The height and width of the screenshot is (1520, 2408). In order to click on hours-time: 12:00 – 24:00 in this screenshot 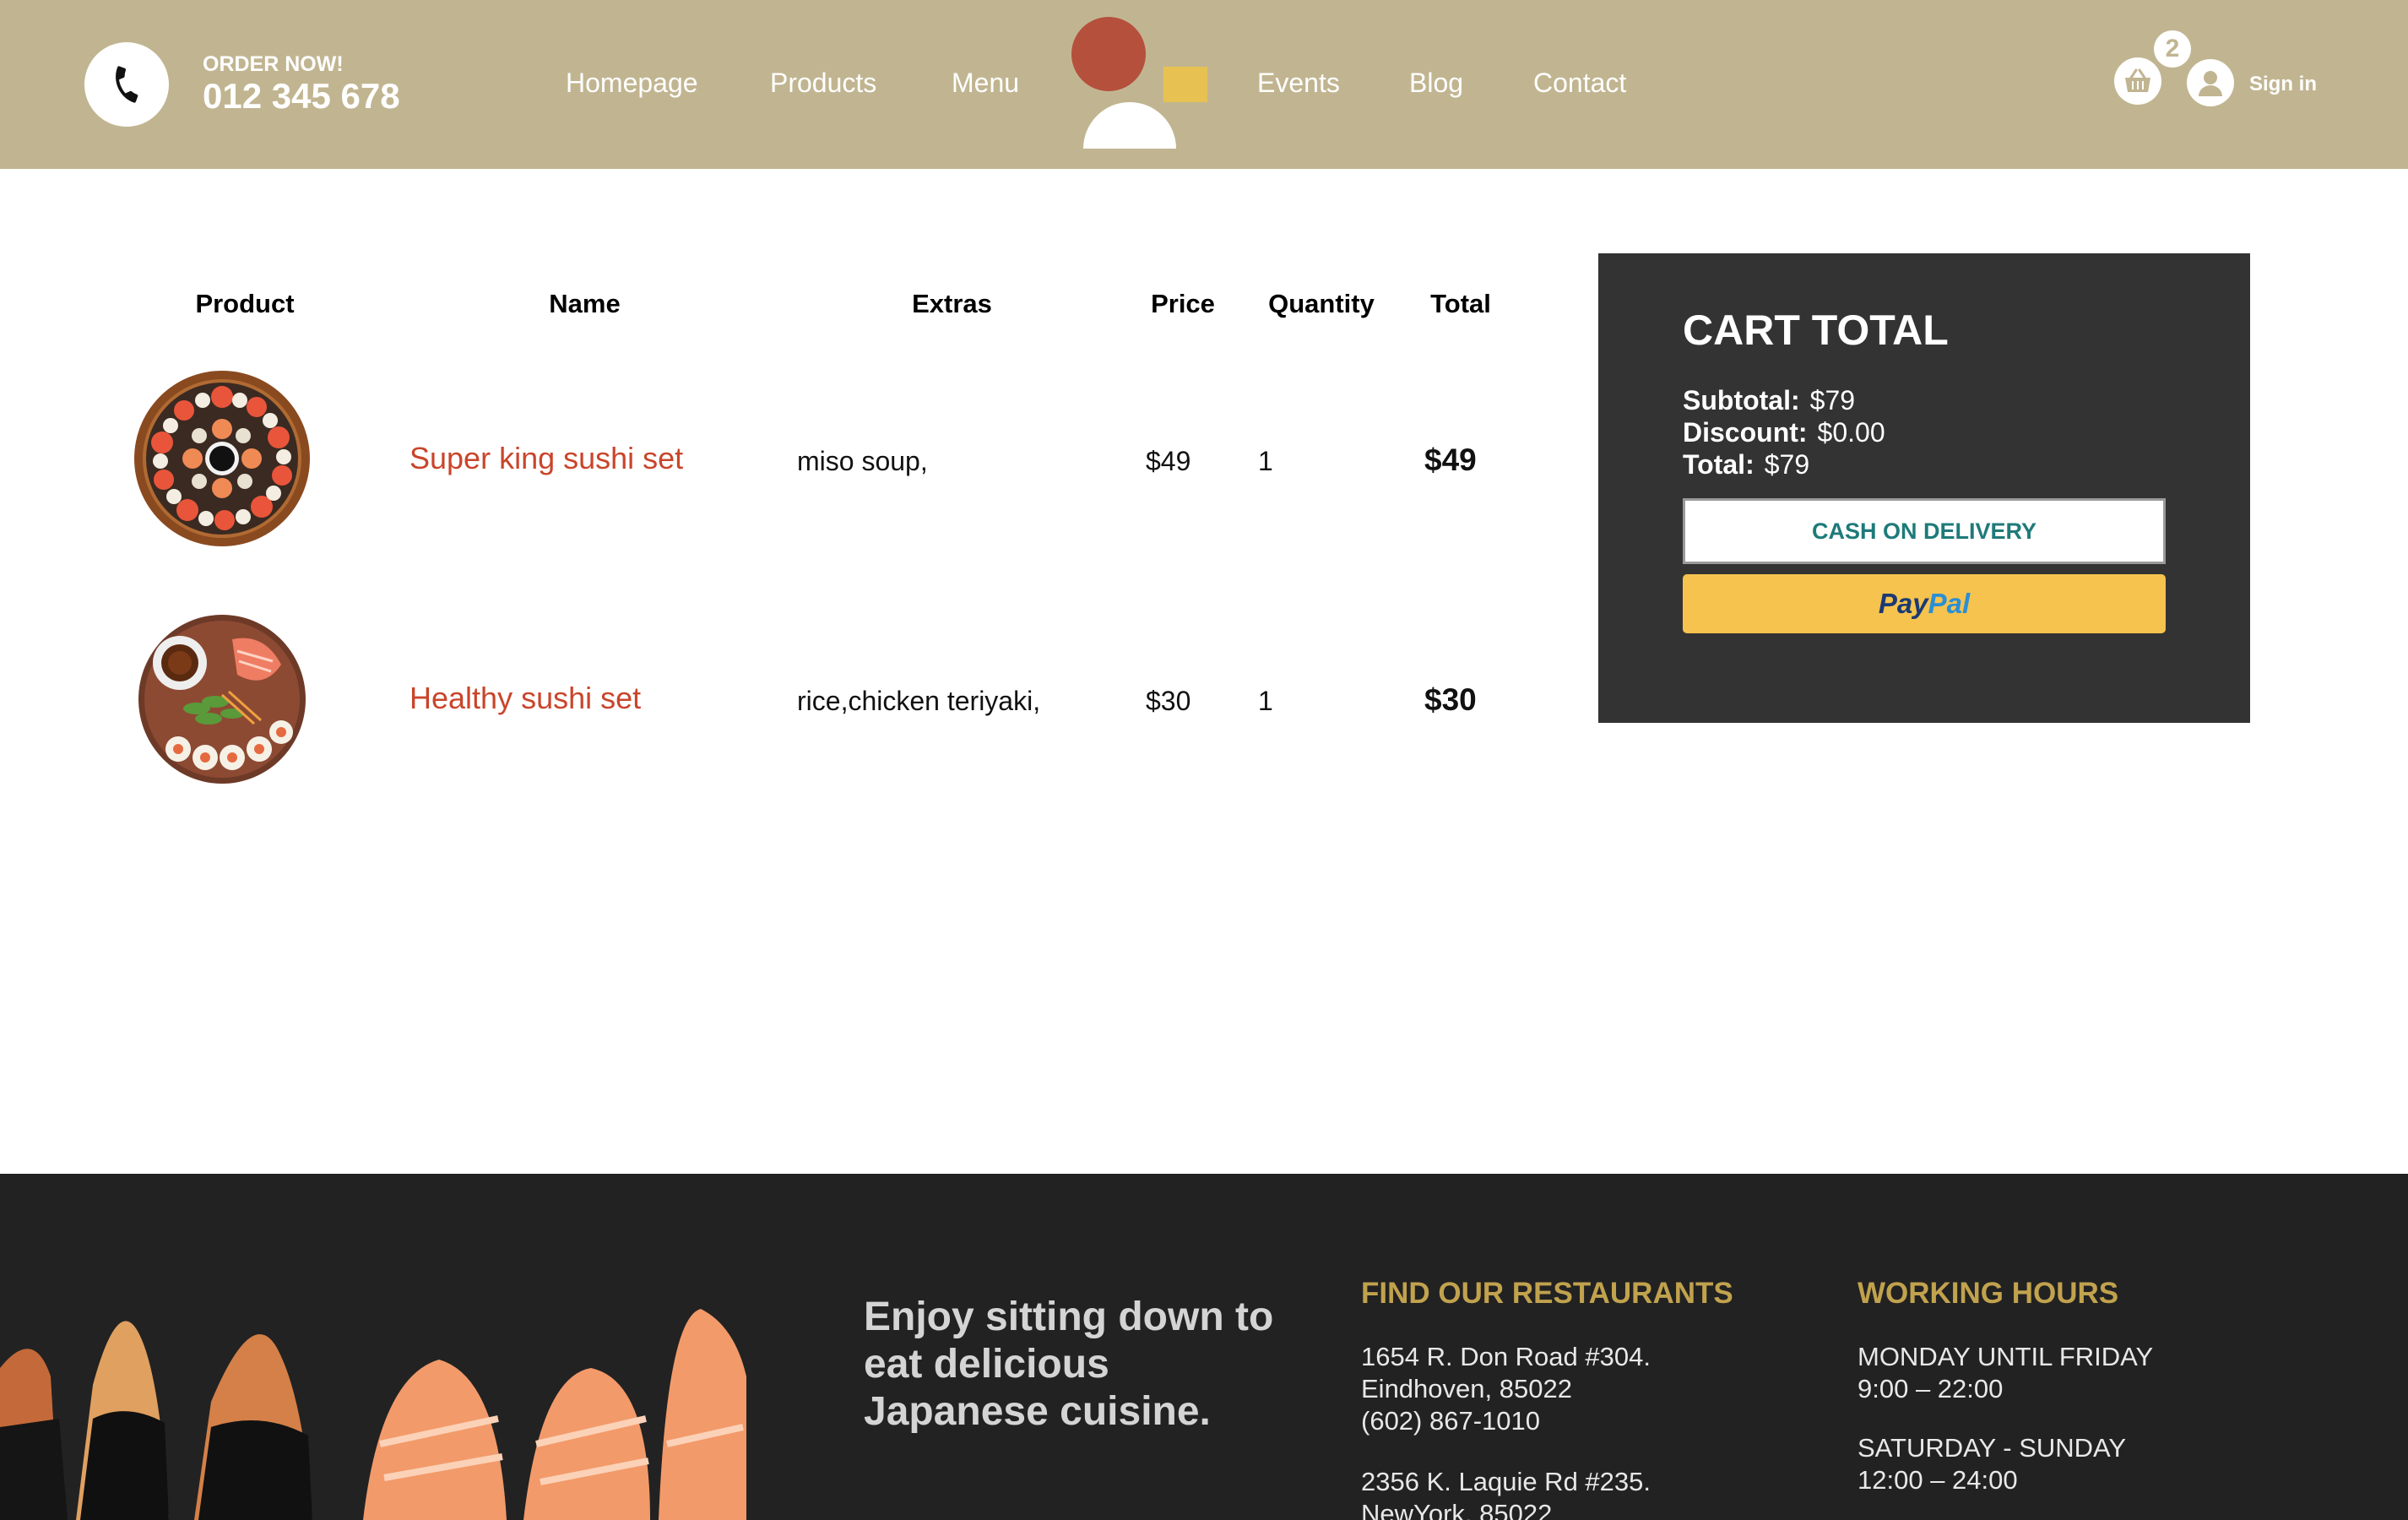, I will do `click(1938, 1480)`.